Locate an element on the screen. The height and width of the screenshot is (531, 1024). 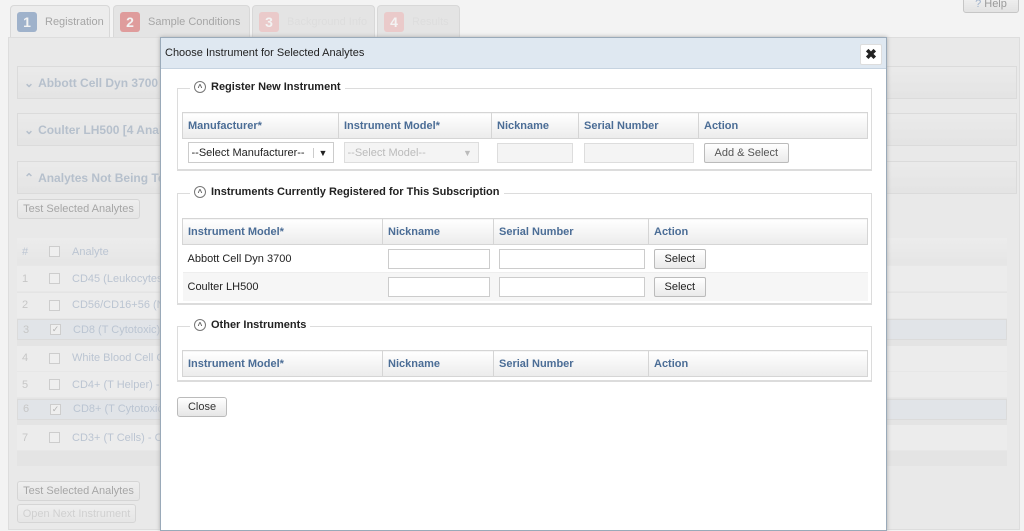
table-row: Coulter LH500 Select is located at coordinates (525, 286).